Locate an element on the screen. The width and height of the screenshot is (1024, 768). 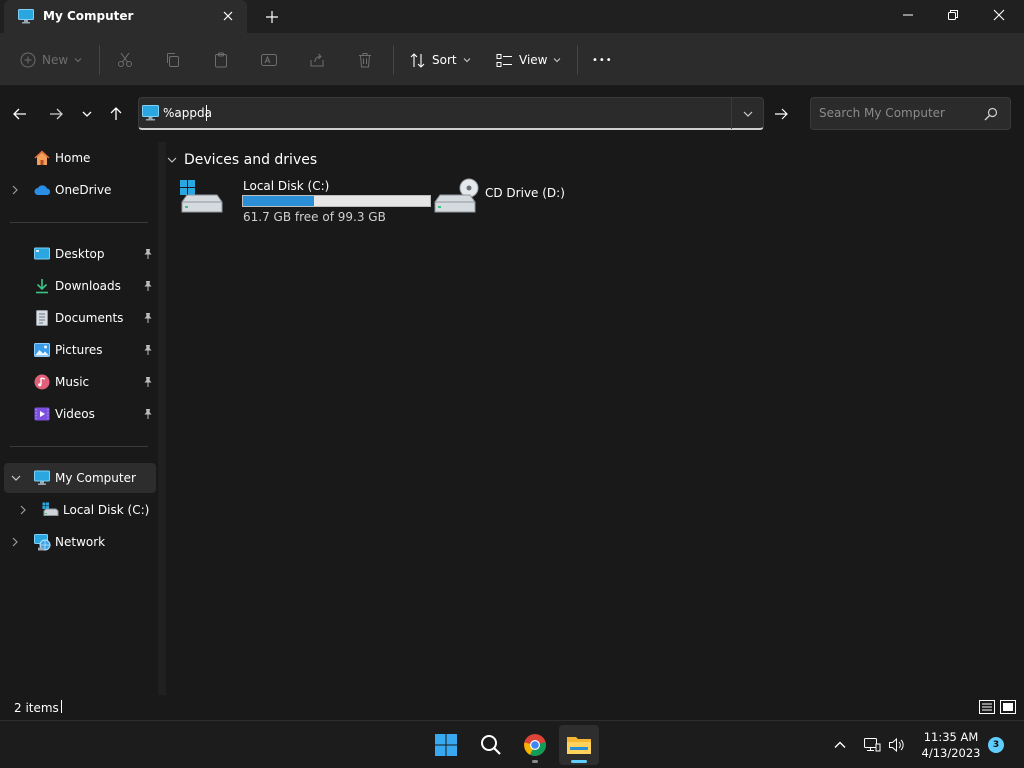
sidebar-item-downloads: Downloads is located at coordinates (80, 286).